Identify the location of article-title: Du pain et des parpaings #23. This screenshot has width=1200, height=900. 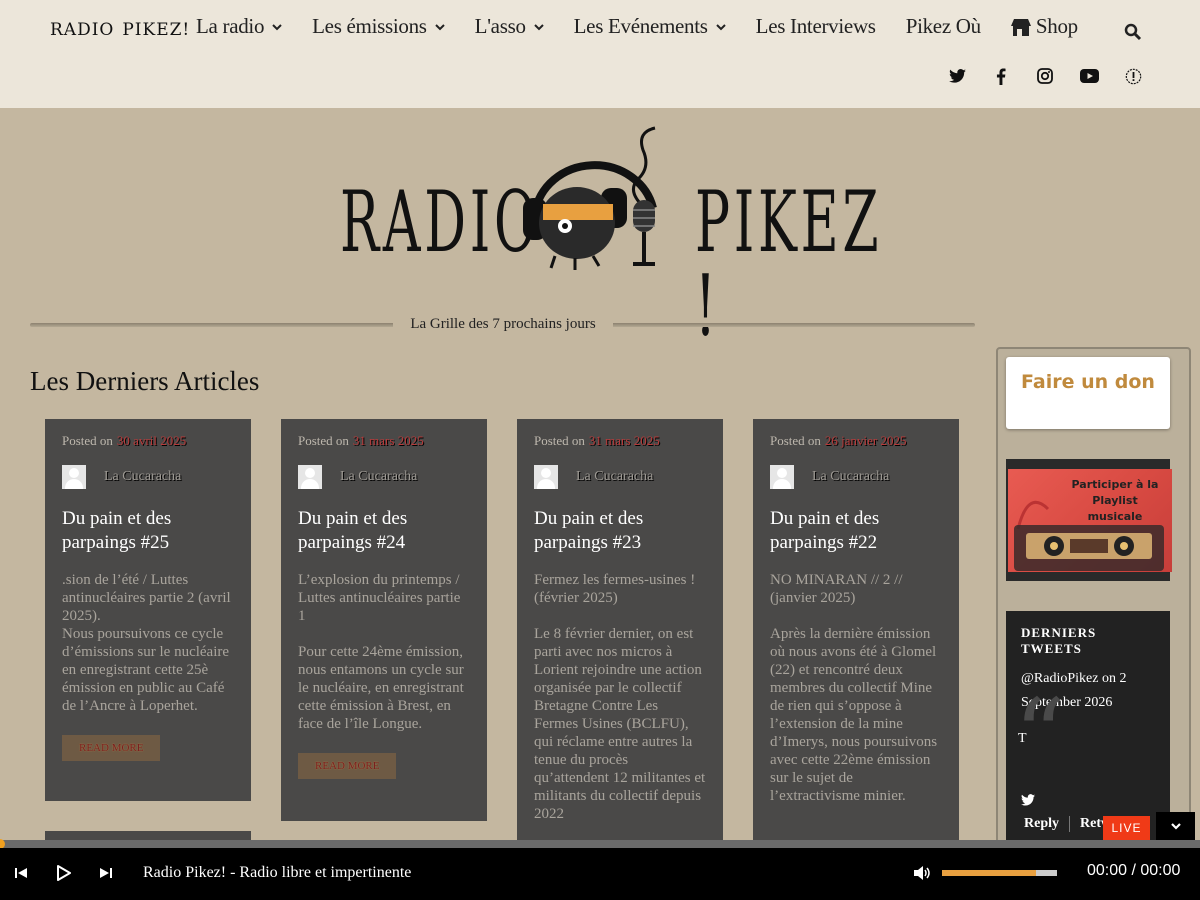
(620, 531).